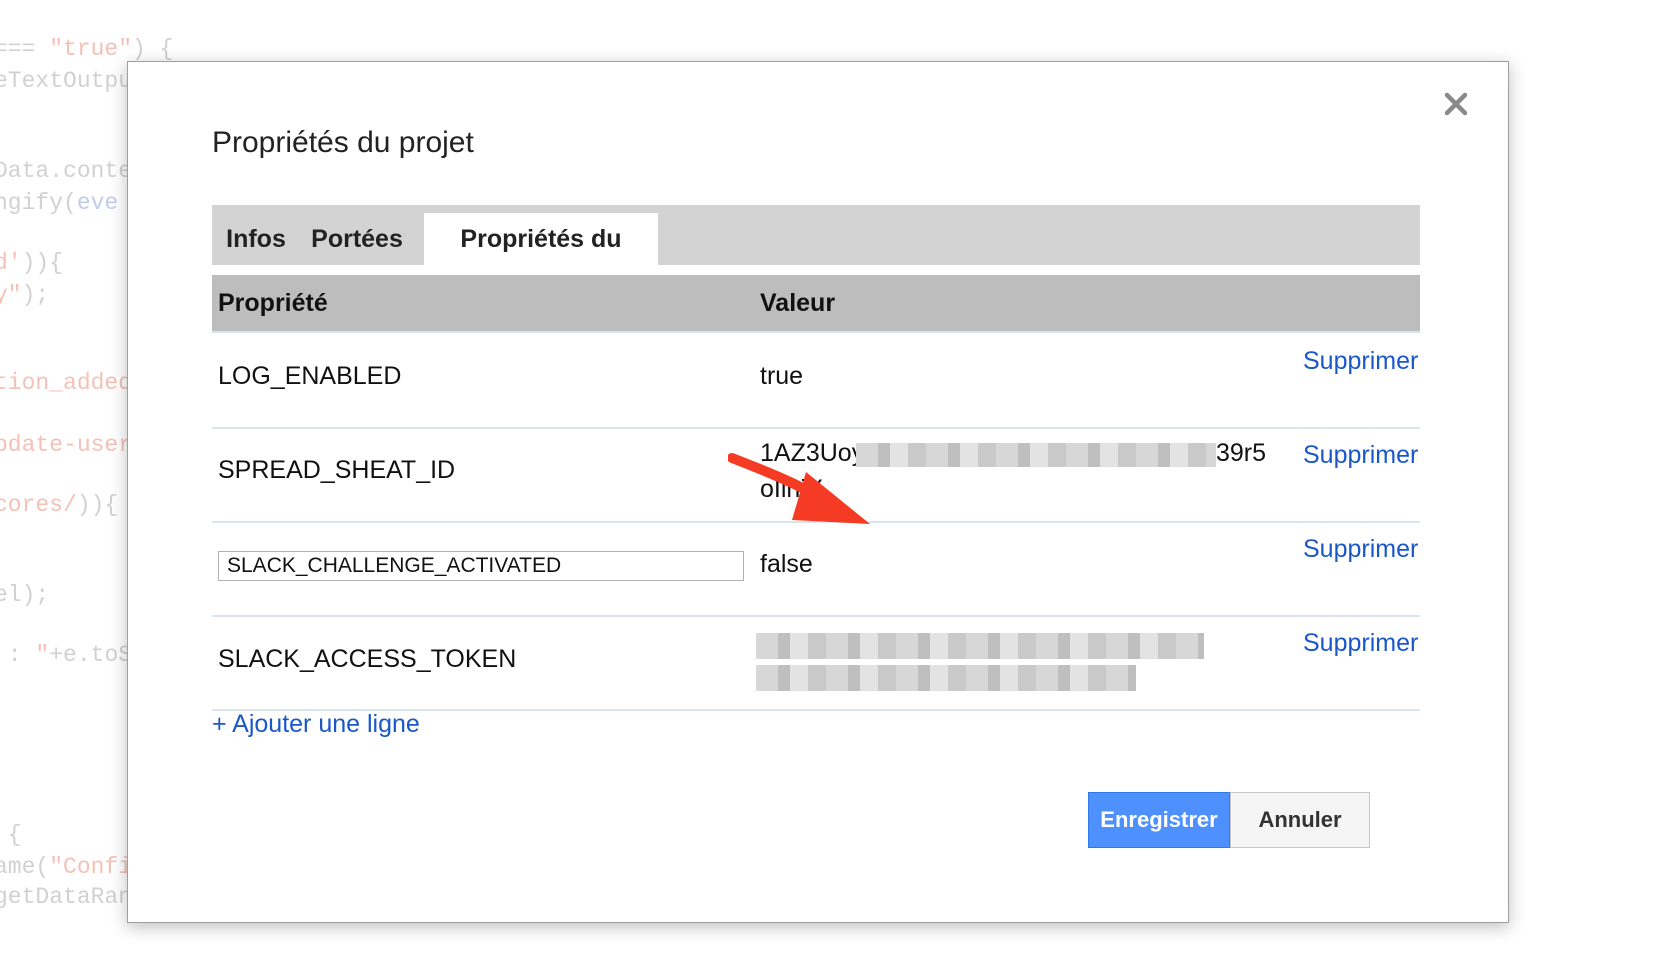 Image resolution: width=1658 pixels, height=974 pixels. Describe the element at coordinates (1456, 104) in the screenshot. I see `close-icon` at that location.